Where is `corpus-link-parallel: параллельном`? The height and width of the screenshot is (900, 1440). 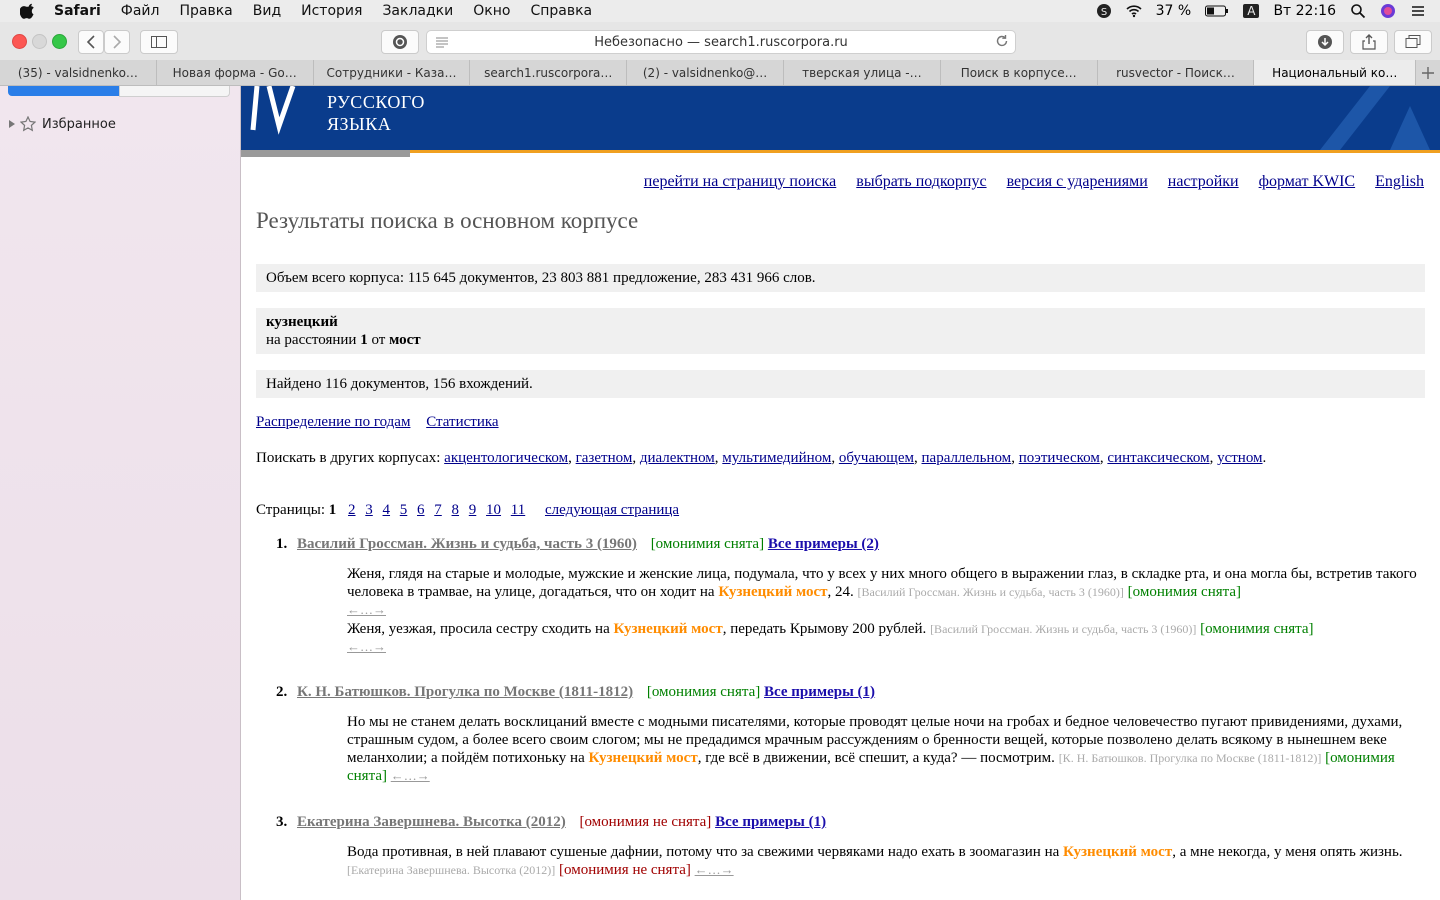
corpus-link-parallel: параллельном is located at coordinates (967, 458).